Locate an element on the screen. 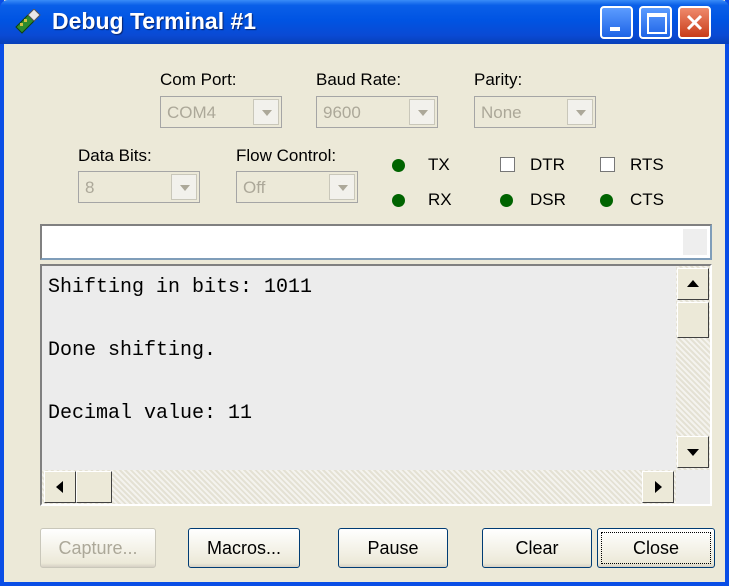 This screenshot has width=729, height=586. rts-checkbox is located at coordinates (607, 164).